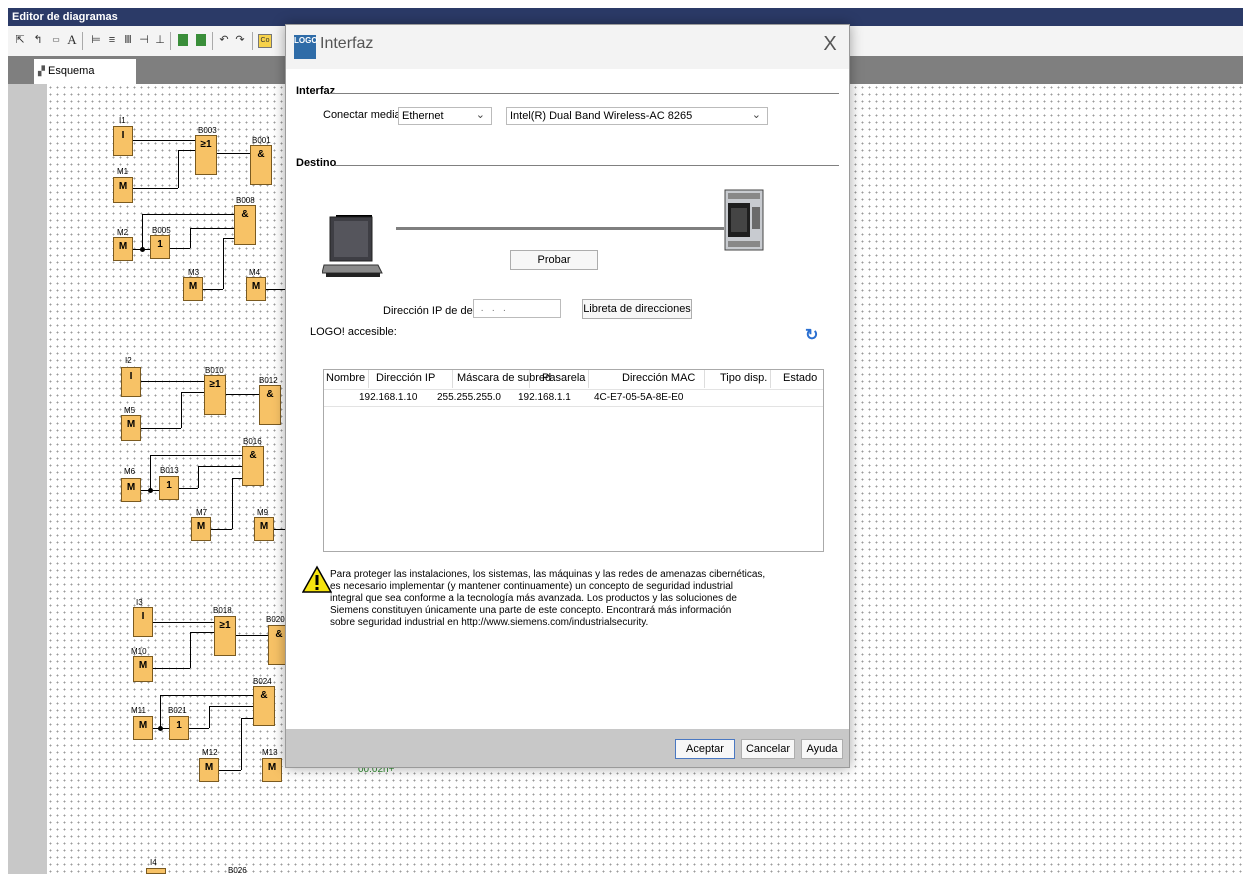  What do you see at coordinates (143, 728) in the screenshot?
I see `fbd-block-m11: M` at bounding box center [143, 728].